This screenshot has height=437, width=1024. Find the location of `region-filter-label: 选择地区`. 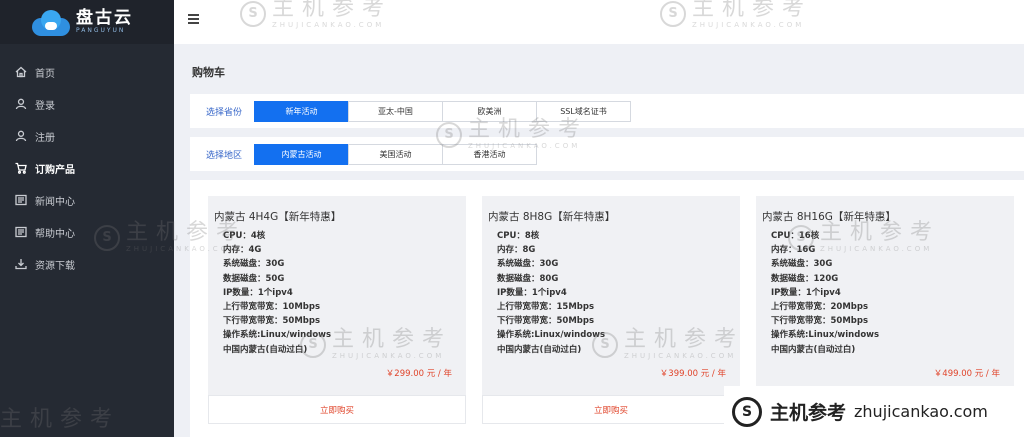

region-filter-label: 选择地区 is located at coordinates (224, 155).